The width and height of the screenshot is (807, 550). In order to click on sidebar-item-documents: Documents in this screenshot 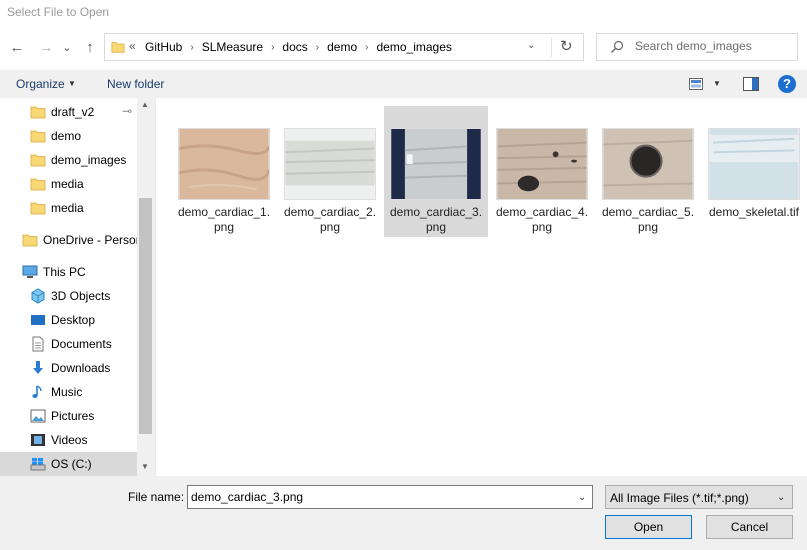, I will do `click(68, 344)`.